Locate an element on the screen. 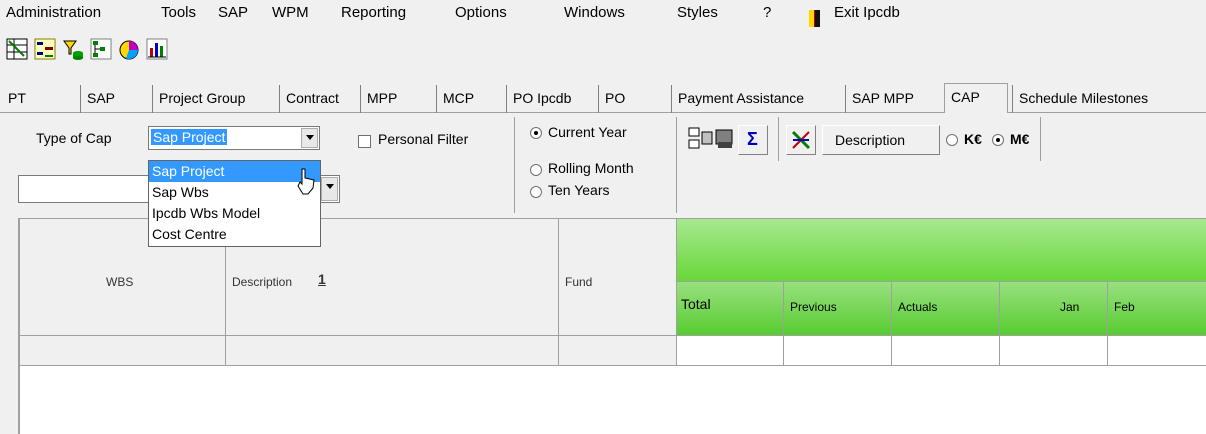 The height and width of the screenshot is (434, 1206). menu-windows: Windows is located at coordinates (594, 12).